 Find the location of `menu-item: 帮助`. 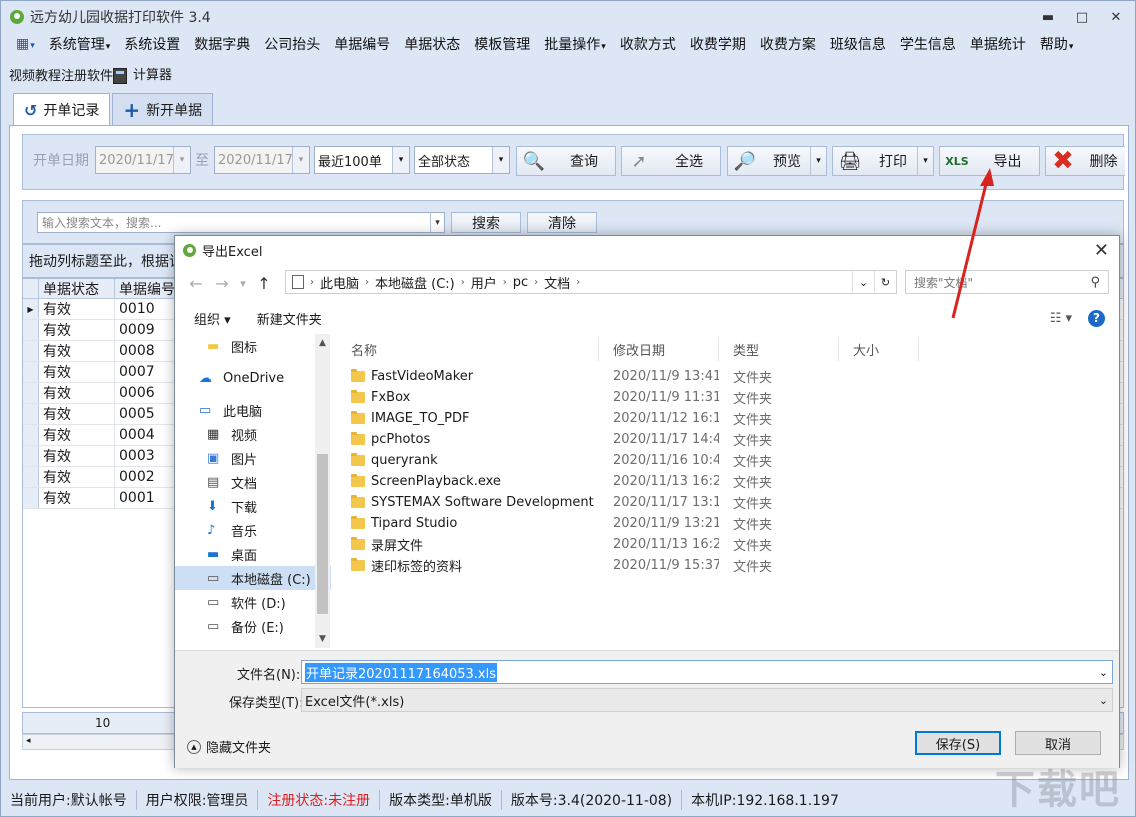

menu-item: 帮助 is located at coordinates (1057, 44).